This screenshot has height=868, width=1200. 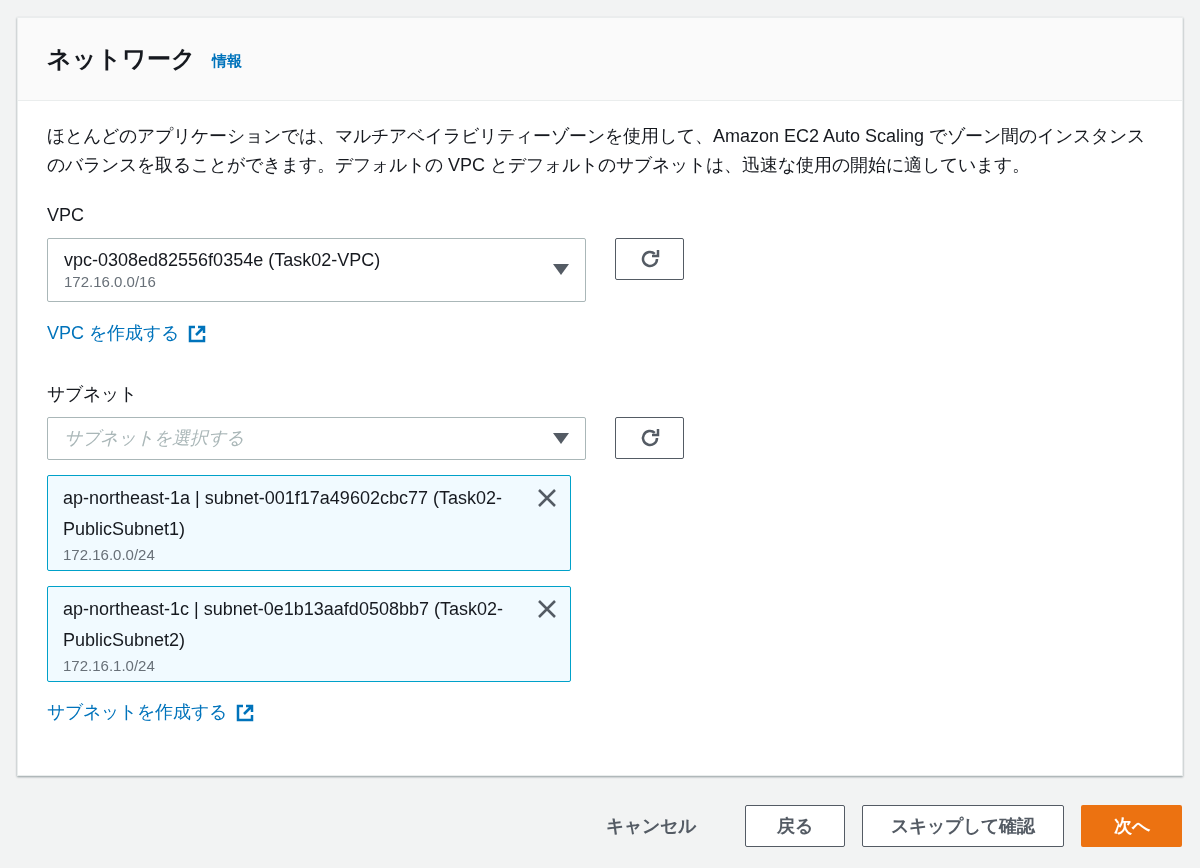 What do you see at coordinates (963, 826) in the screenshot?
I see `footer-button: スキップして確認` at bounding box center [963, 826].